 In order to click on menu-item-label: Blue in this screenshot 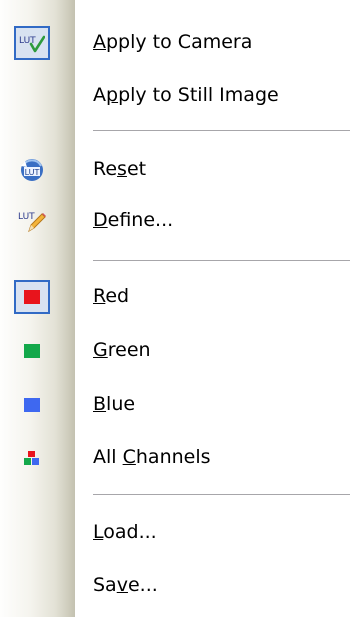, I will do `click(114, 404)`.